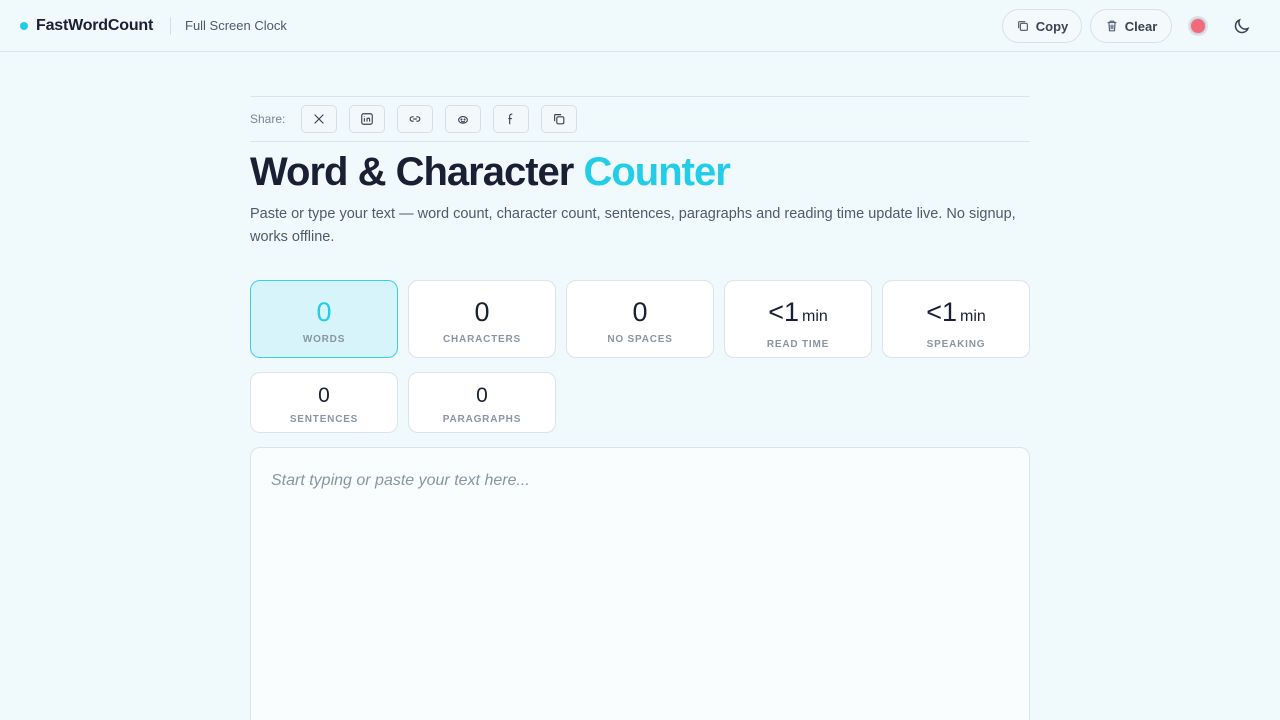 The width and height of the screenshot is (1280, 720). Describe the element at coordinates (236, 25) in the screenshot. I see `nav-link-full-screen-clock: Full Screen Clock` at that location.